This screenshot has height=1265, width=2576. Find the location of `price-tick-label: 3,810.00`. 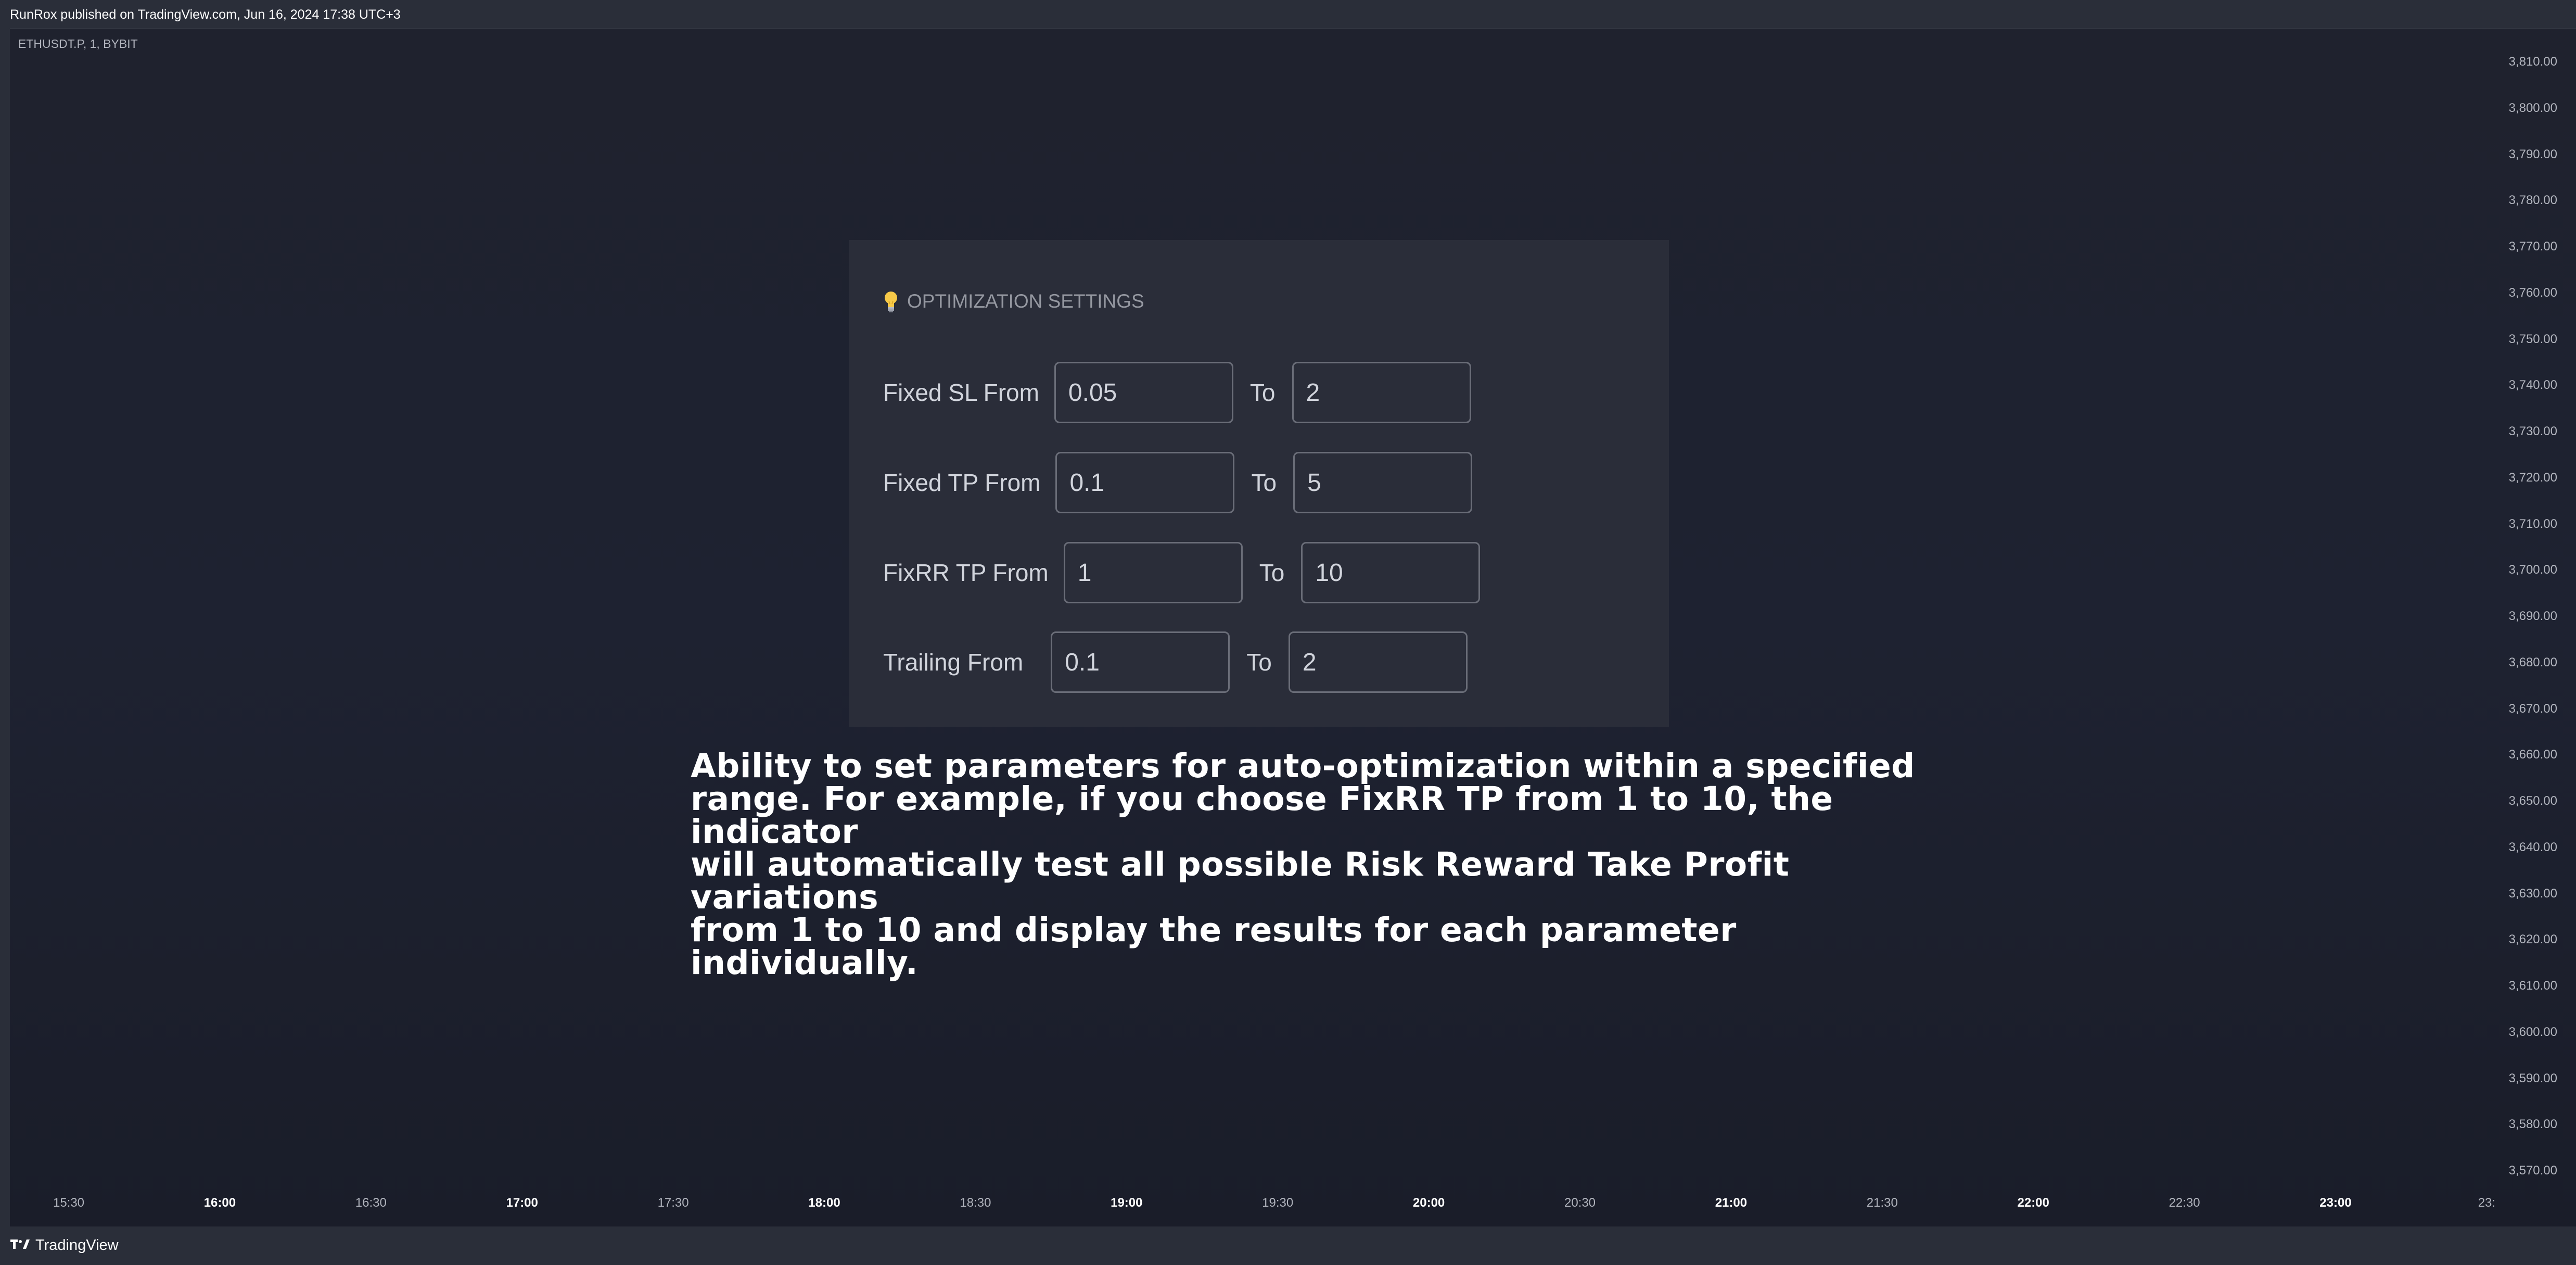

price-tick-label: 3,810.00 is located at coordinates (2532, 62).